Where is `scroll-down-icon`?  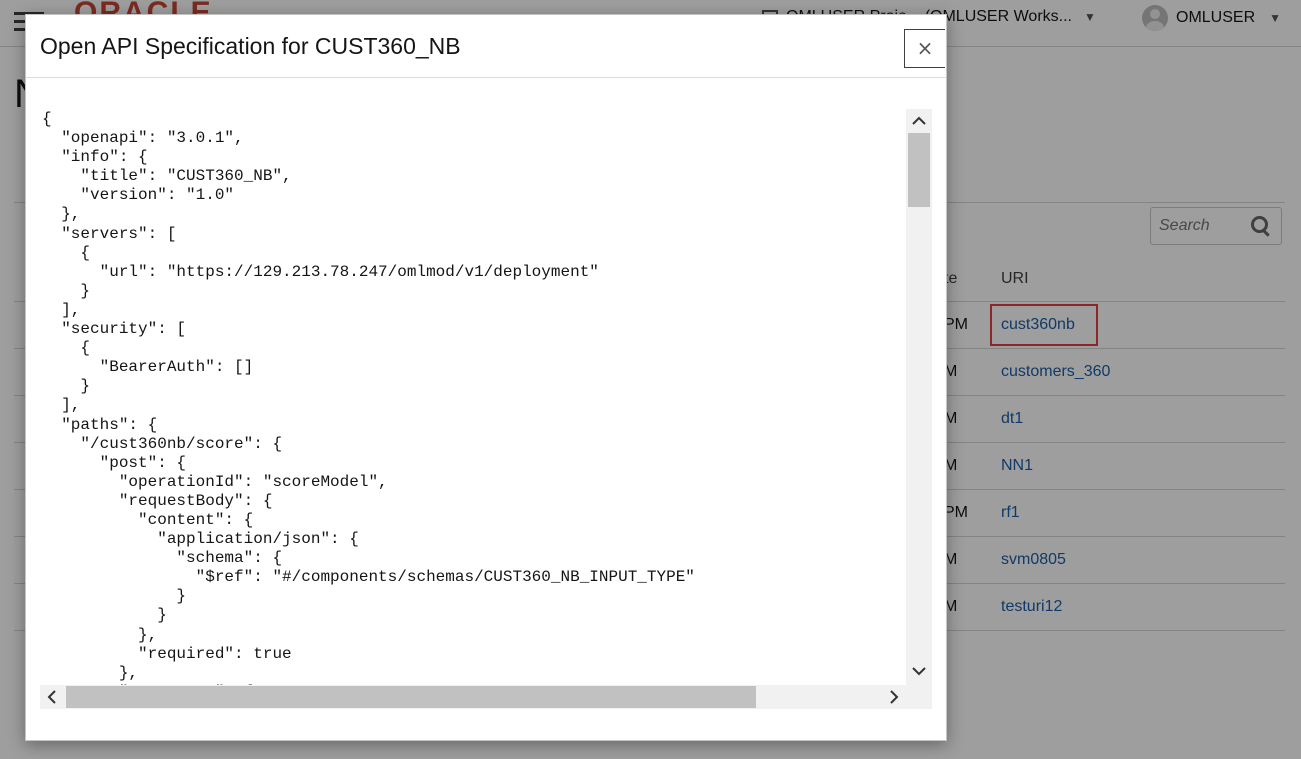 scroll-down-icon is located at coordinates (919, 671).